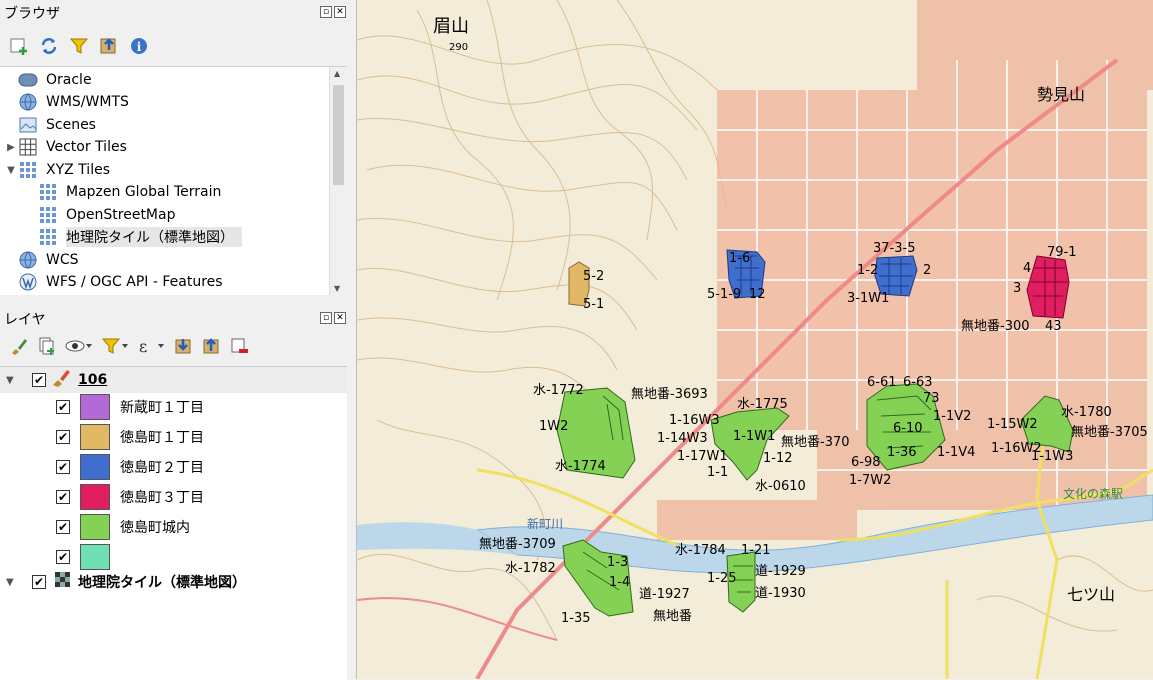  Describe the element at coordinates (682, 438) in the screenshot. I see `parcel-label: 1-14W3` at that location.